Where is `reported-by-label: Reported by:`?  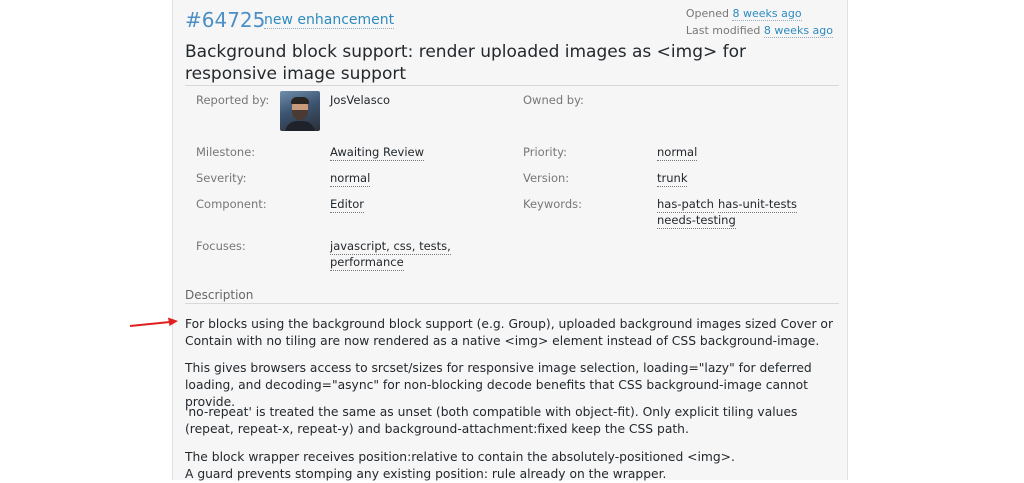
reported-by-label: Reported by: is located at coordinates (233, 100).